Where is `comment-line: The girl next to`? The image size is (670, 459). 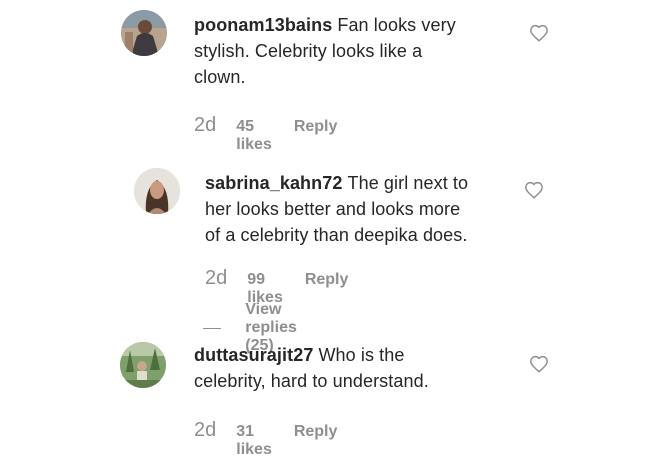 comment-line: The girl next to is located at coordinates (408, 183).